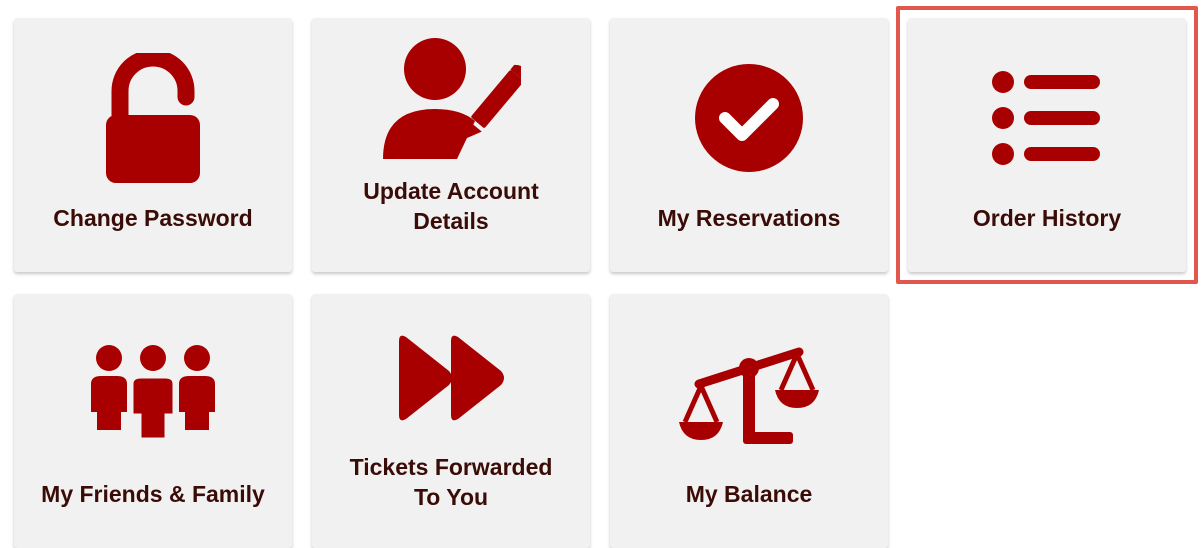 The height and width of the screenshot is (548, 1201). Describe the element at coordinates (451, 206) in the screenshot. I see `tile-label: Update Account Details` at that location.